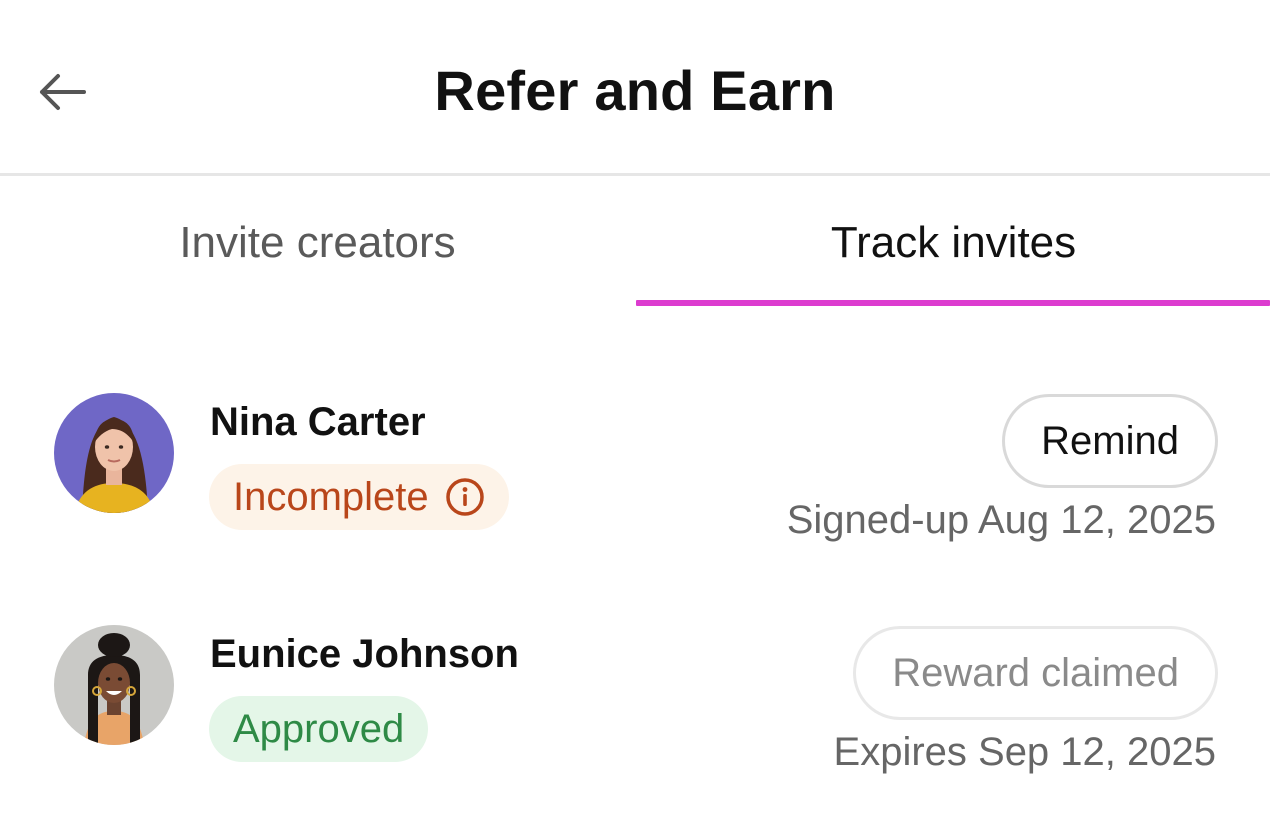 This screenshot has width=1270, height=816. Describe the element at coordinates (465, 497) in the screenshot. I see `info-circle-icon` at that location.